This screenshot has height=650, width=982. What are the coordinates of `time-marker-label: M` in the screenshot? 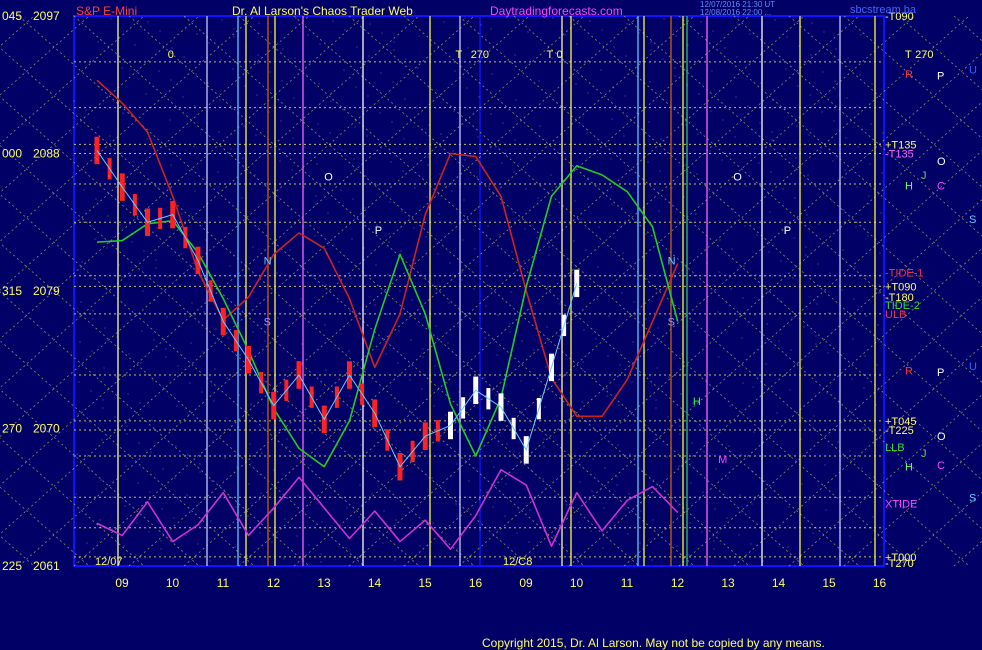 It's located at (722, 460).